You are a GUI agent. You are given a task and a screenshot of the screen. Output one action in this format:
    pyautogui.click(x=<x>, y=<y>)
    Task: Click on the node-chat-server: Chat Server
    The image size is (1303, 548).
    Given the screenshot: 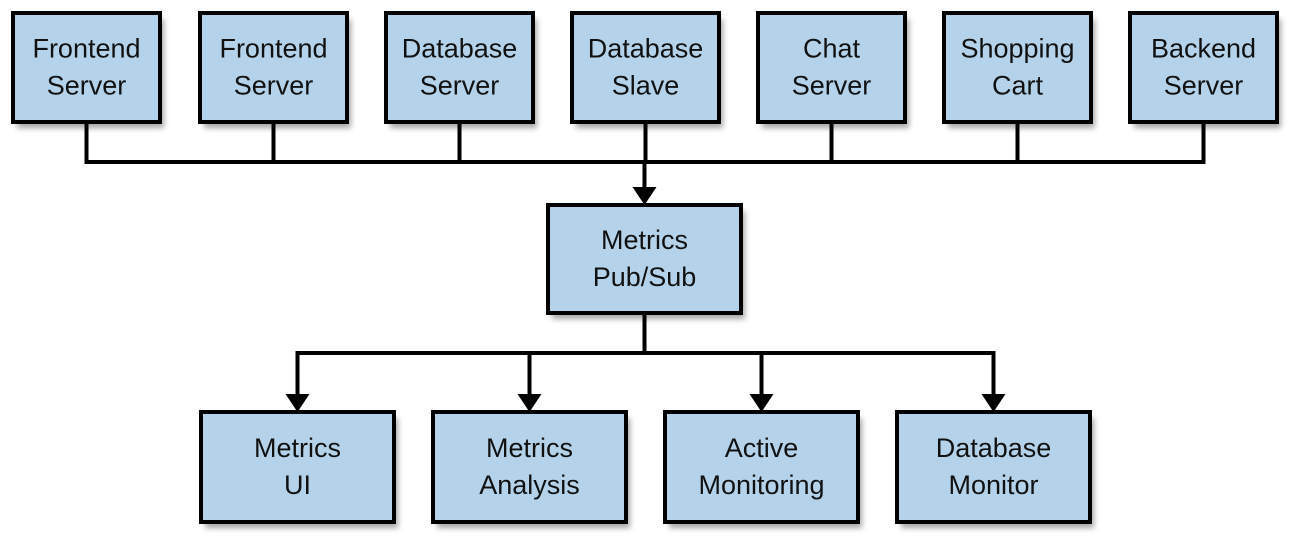 What is the action you would take?
    pyautogui.click(x=832, y=69)
    